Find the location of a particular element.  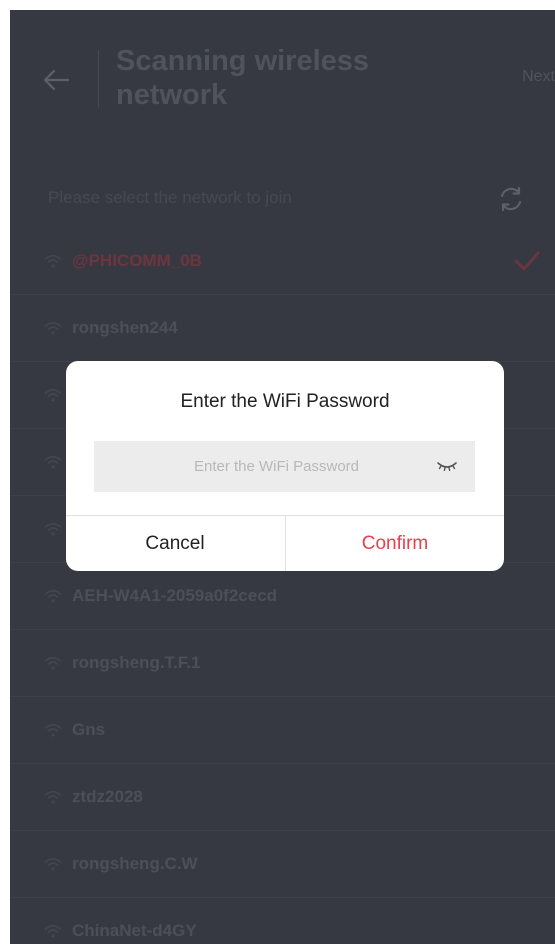

password-visibility-toggle is located at coordinates (447, 466).